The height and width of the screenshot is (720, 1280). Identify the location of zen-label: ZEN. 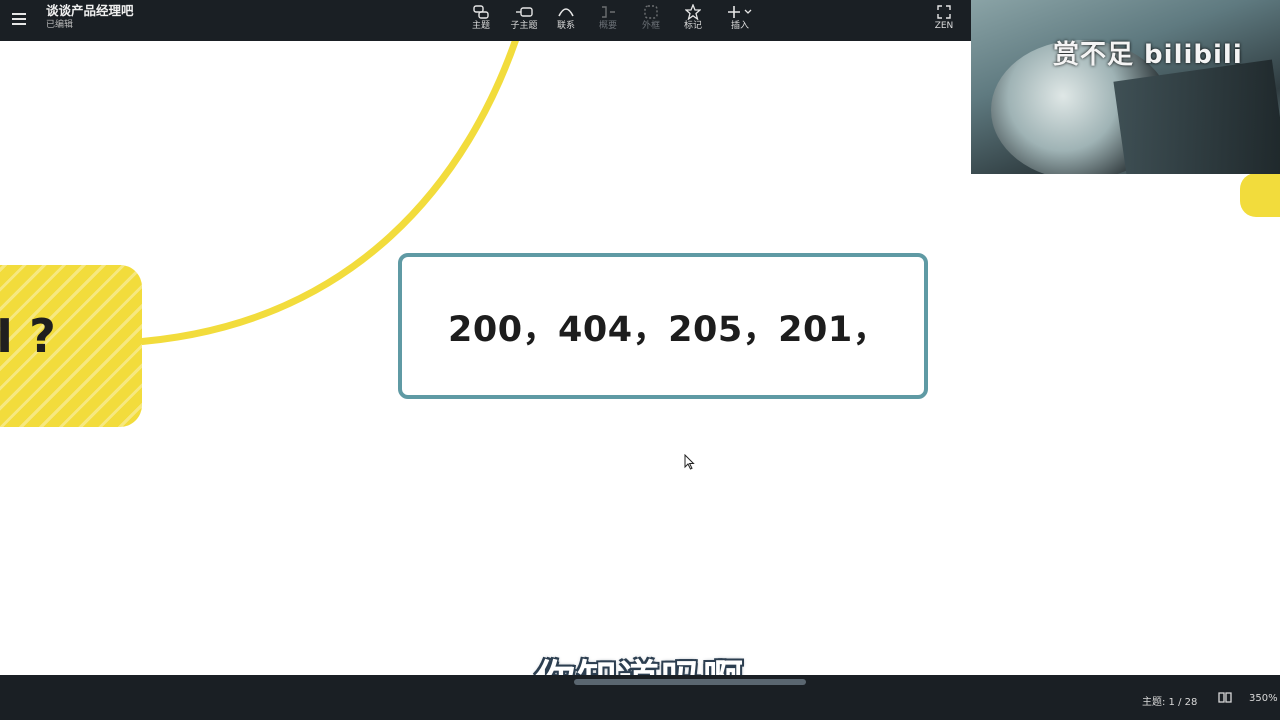
(944, 26).